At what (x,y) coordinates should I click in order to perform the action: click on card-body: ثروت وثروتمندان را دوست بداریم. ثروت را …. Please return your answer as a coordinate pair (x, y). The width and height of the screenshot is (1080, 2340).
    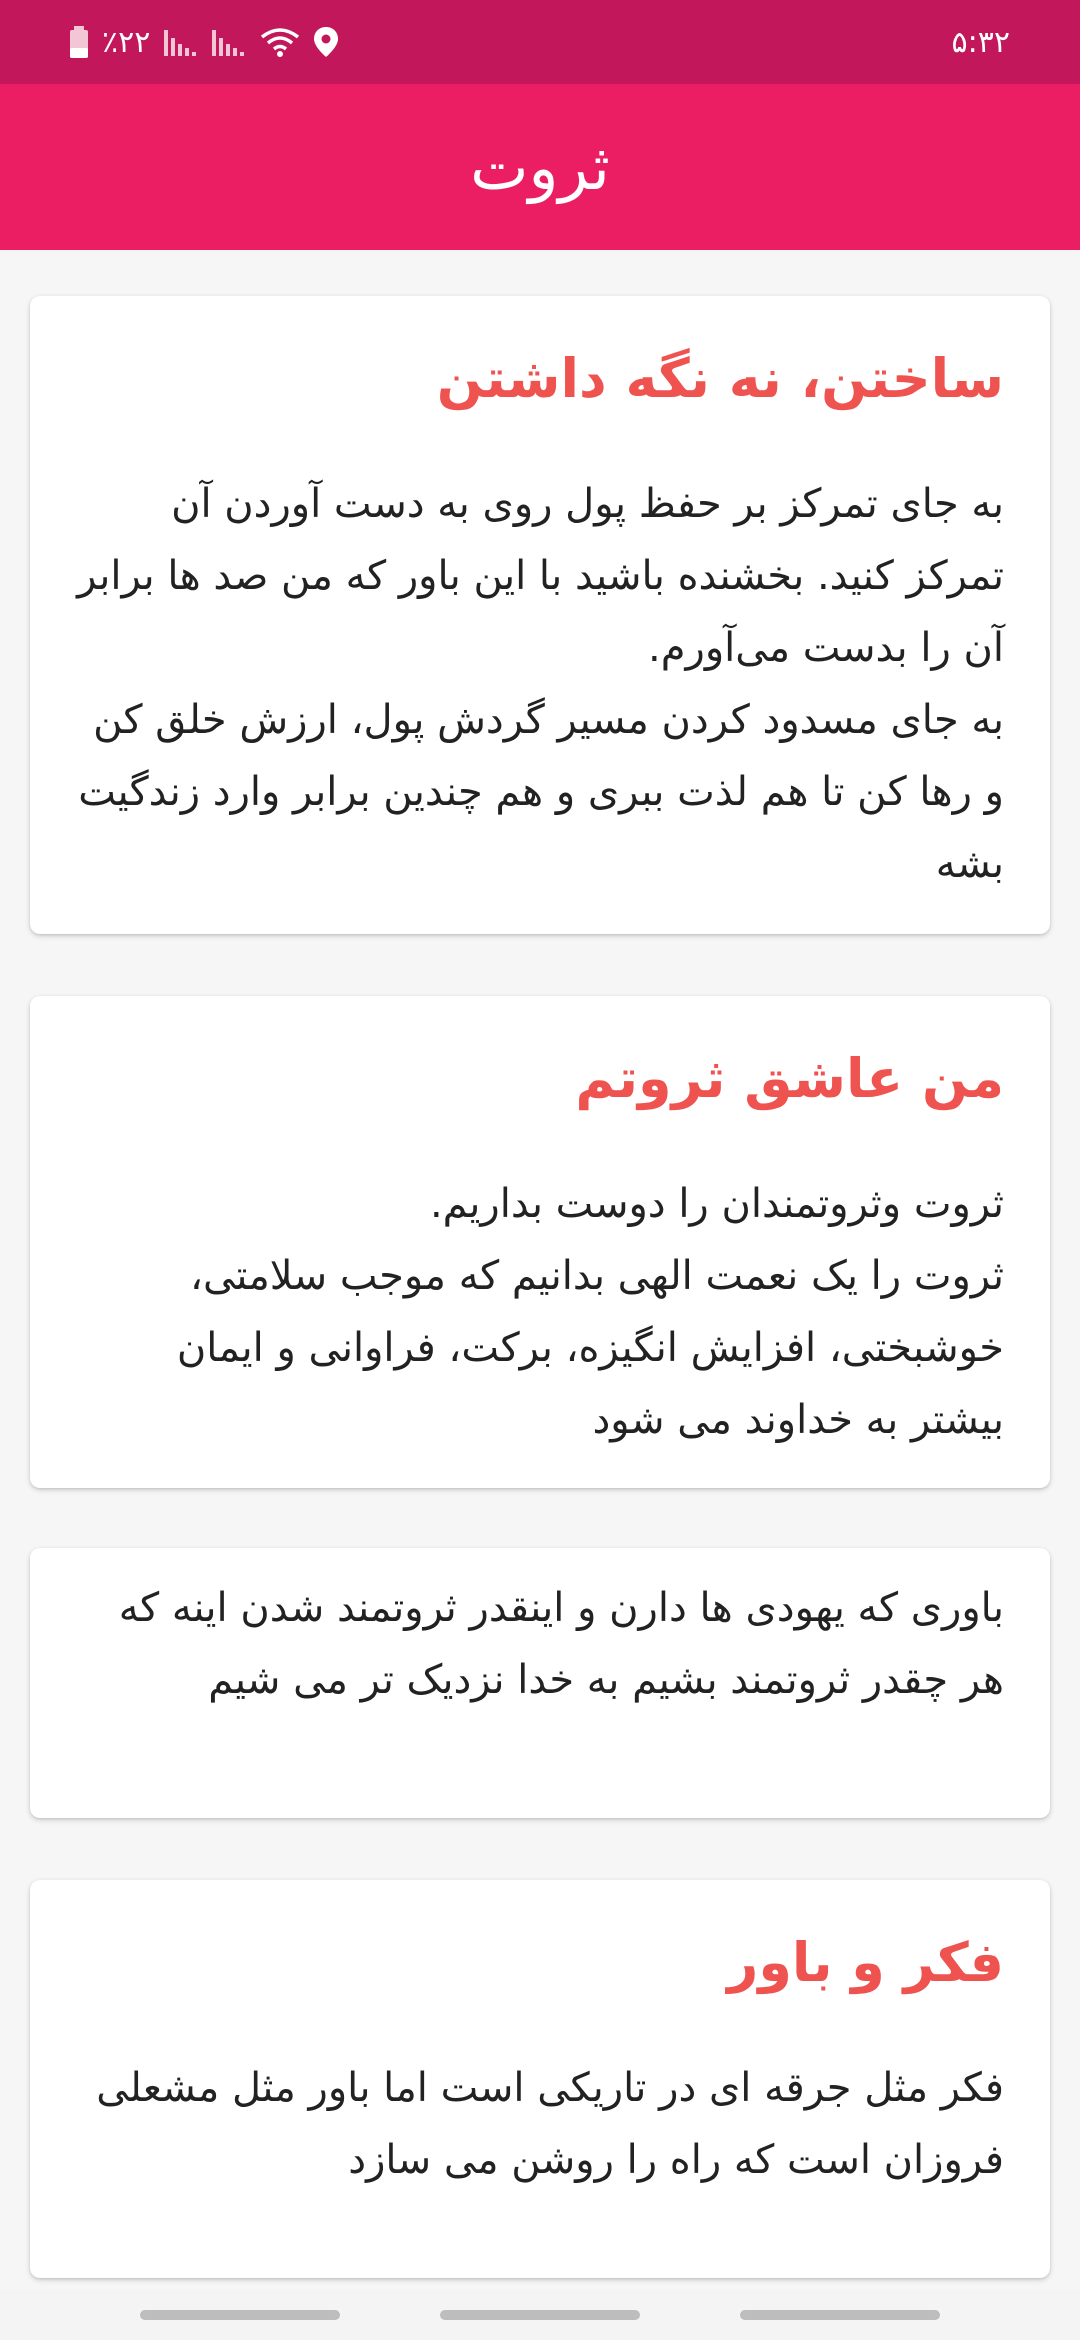
    Looking at the image, I should click on (590, 1312).